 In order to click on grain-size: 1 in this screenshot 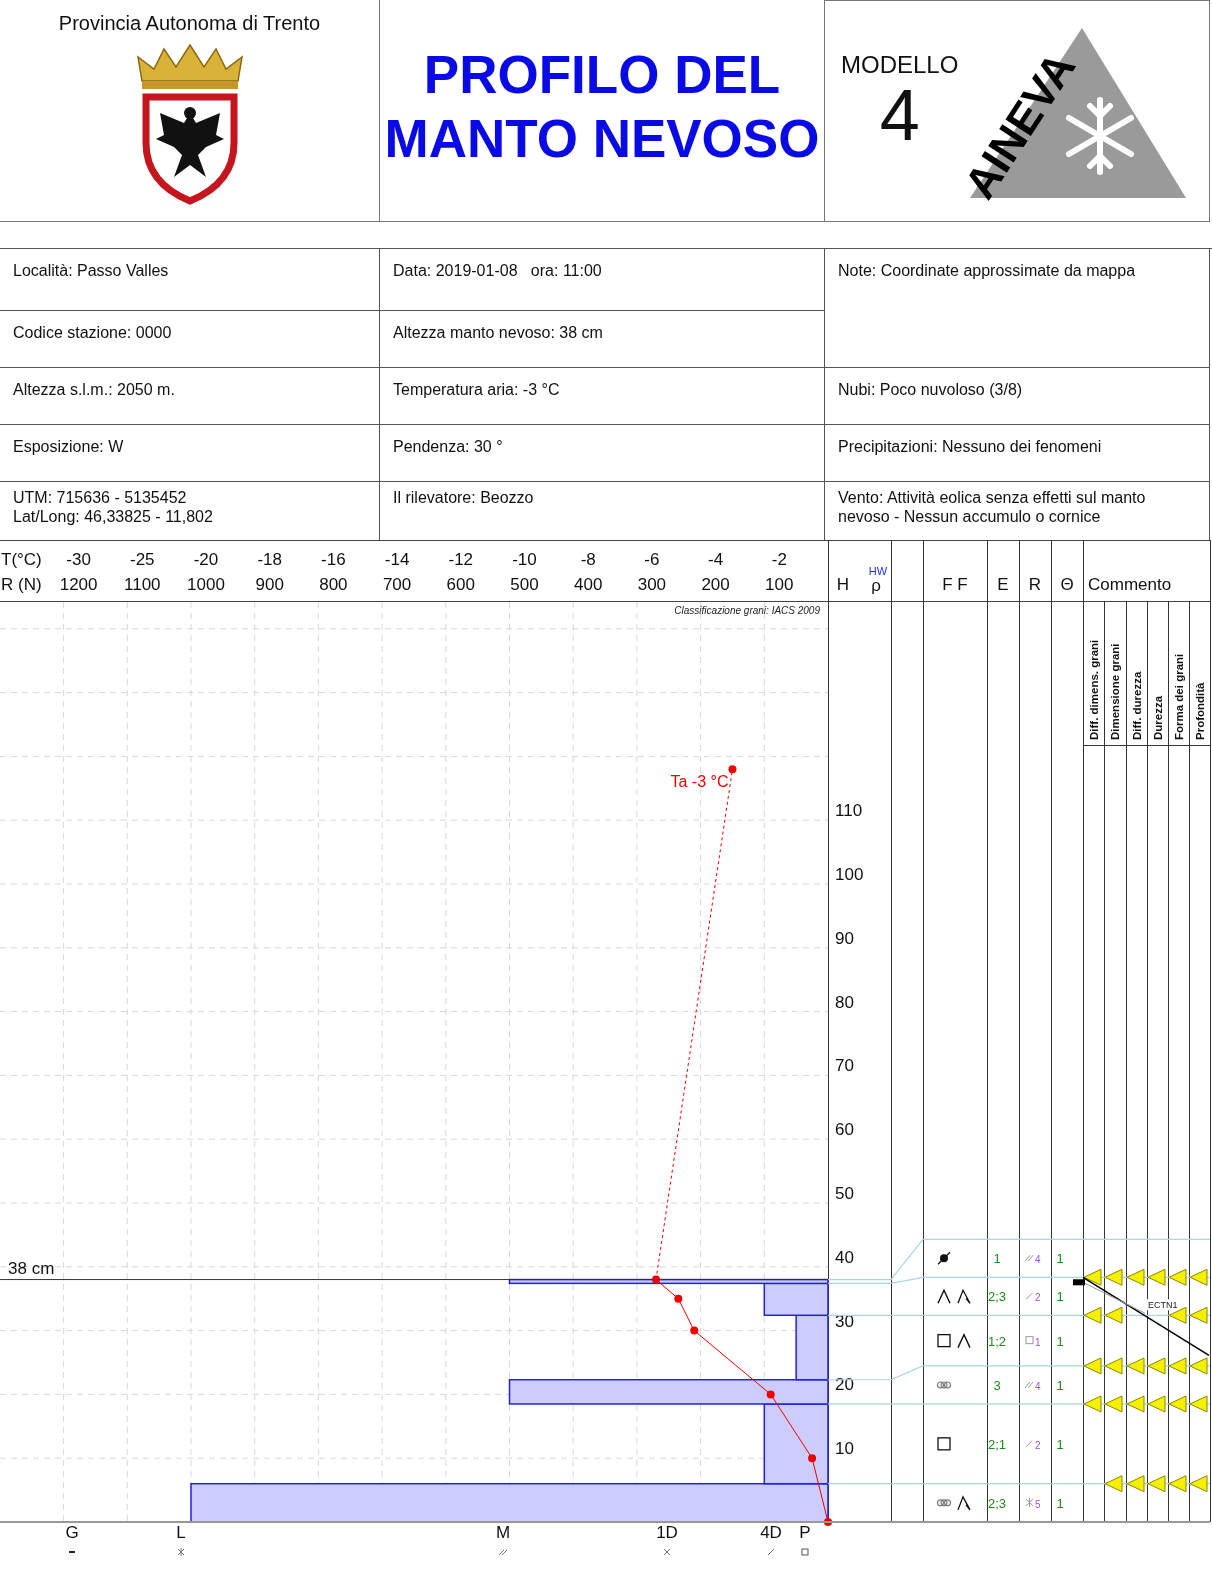, I will do `click(997, 1259)`.